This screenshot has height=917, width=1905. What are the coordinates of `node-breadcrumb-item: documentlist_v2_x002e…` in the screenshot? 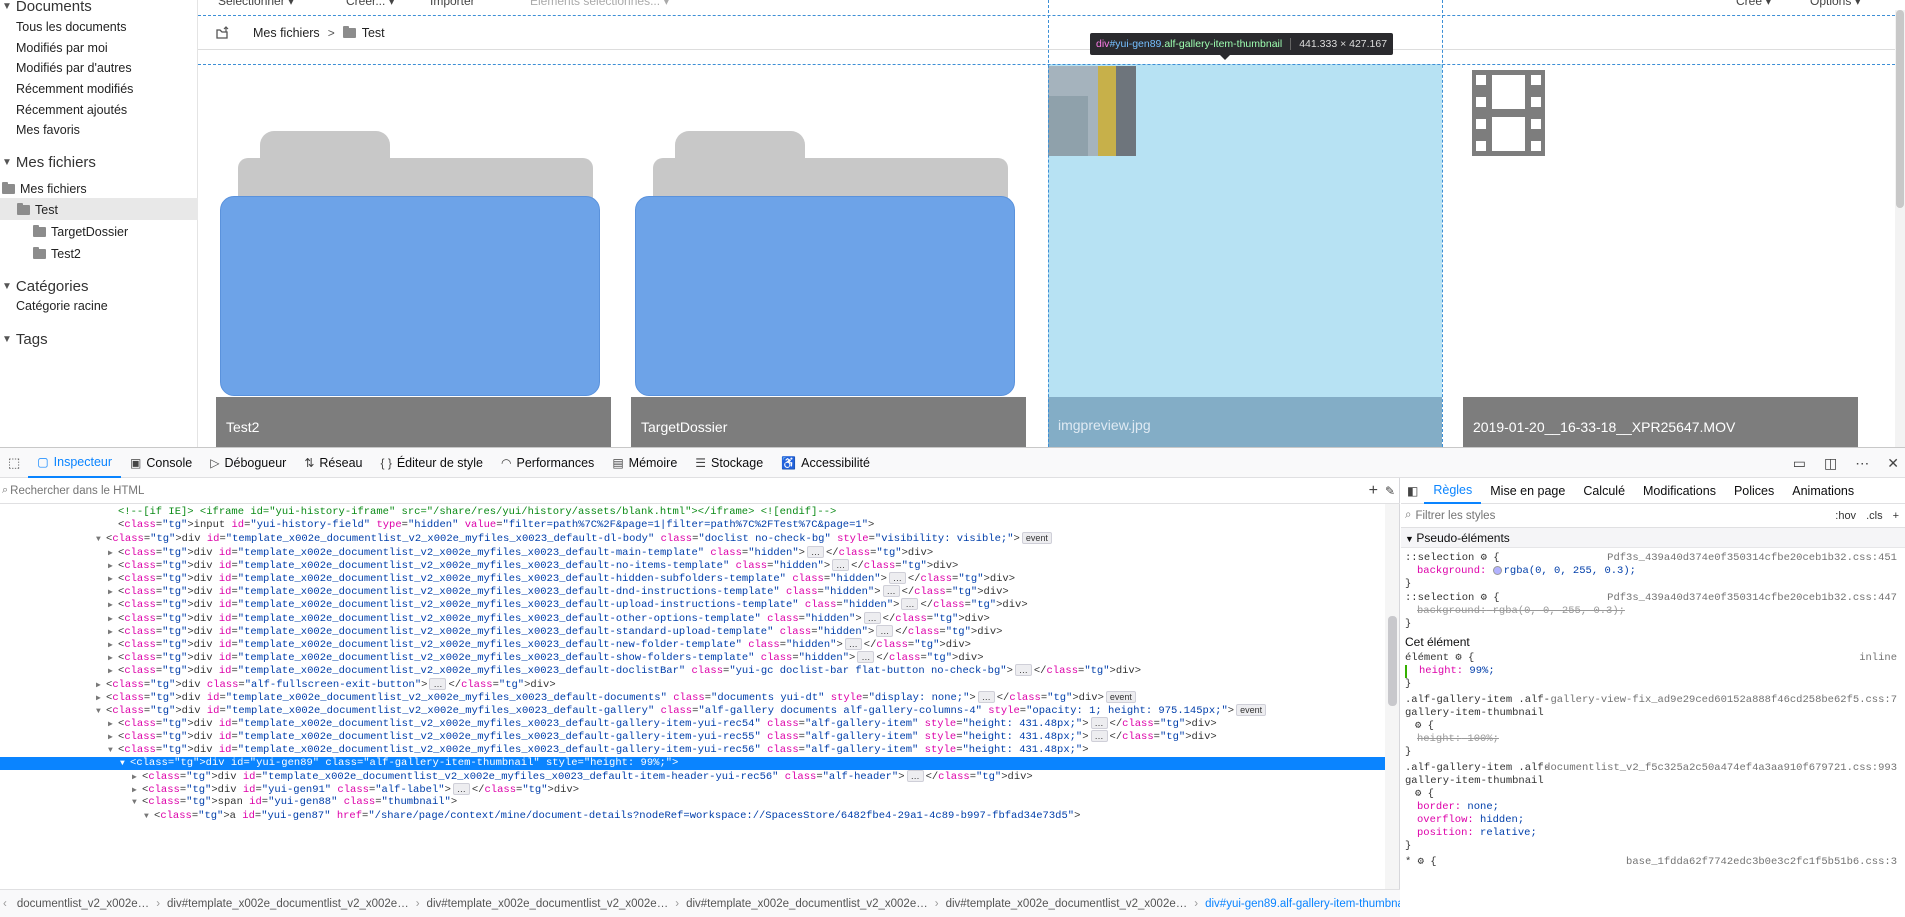 It's located at (83, 904).